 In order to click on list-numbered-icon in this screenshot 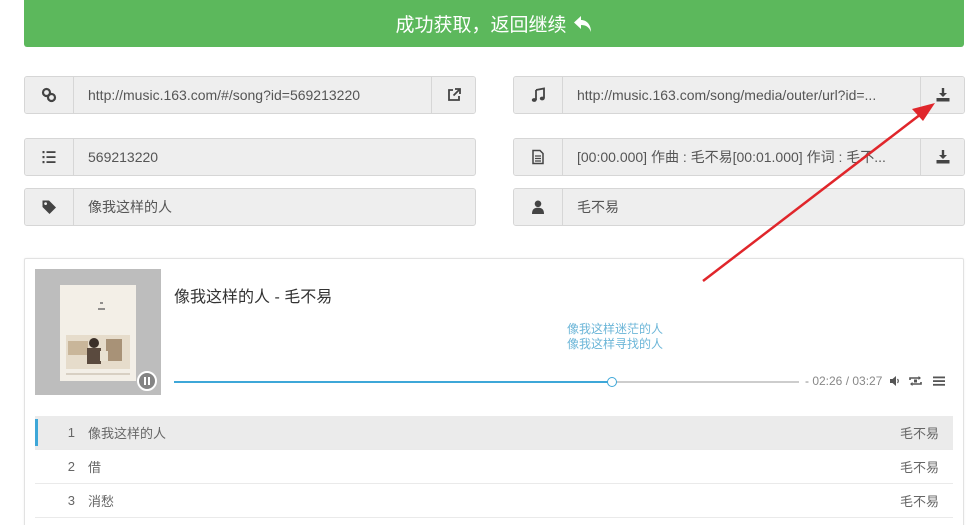, I will do `click(49, 157)`.